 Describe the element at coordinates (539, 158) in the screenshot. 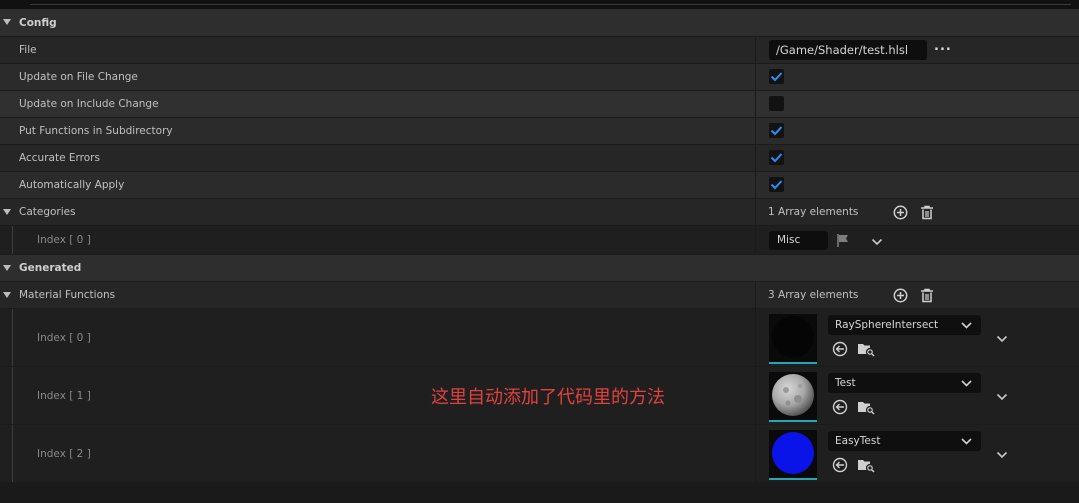

I see `property-accurate-errors: Accurate Errors` at that location.